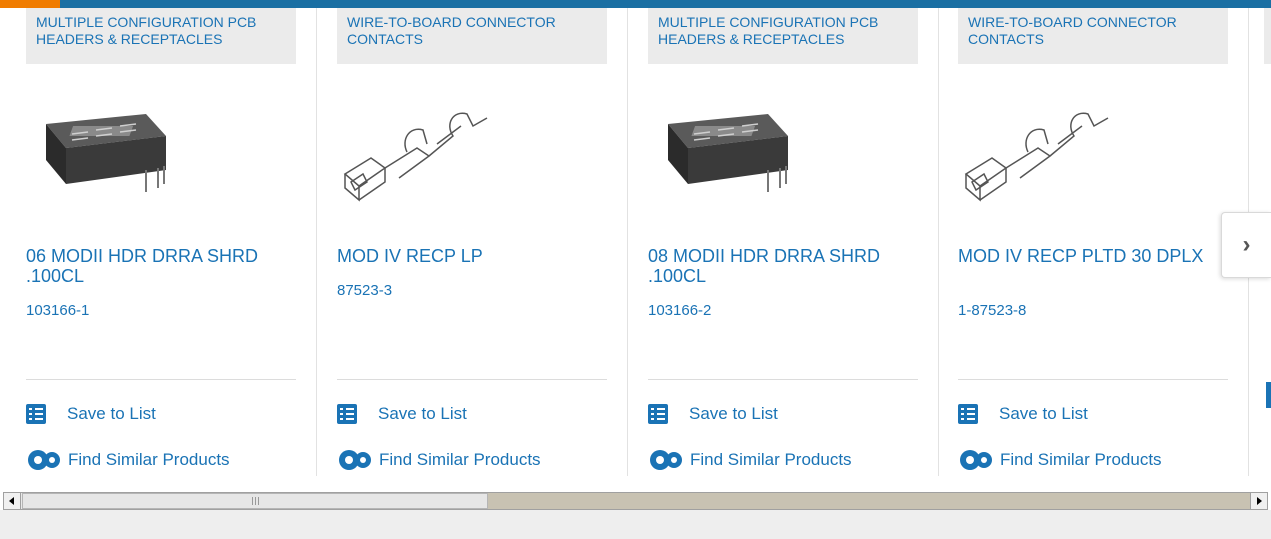 The width and height of the screenshot is (1271, 539). I want to click on scrollbar-thumb, so click(255, 501).